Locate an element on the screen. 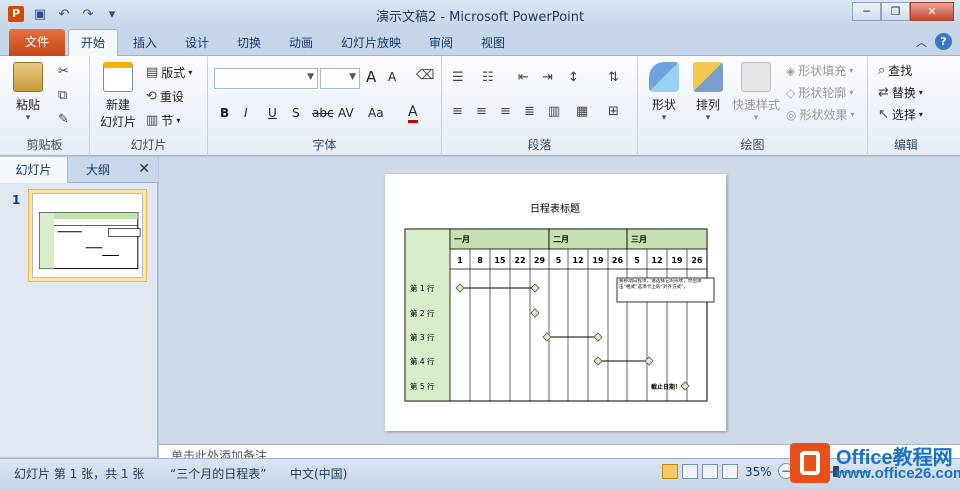 Image resolution: width=960 pixels, height=490 pixels. ribbon-tabs: 文件 开始 插入 设计 切换 动画 幻灯片放映 审阅 视图 ︿ ? is located at coordinates (480, 43).